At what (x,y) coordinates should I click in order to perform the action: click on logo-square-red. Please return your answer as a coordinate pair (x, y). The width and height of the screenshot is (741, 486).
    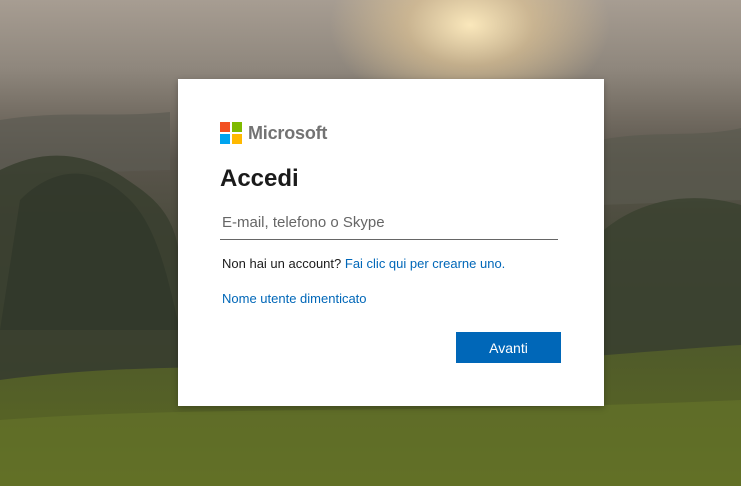
    Looking at the image, I should click on (225, 127).